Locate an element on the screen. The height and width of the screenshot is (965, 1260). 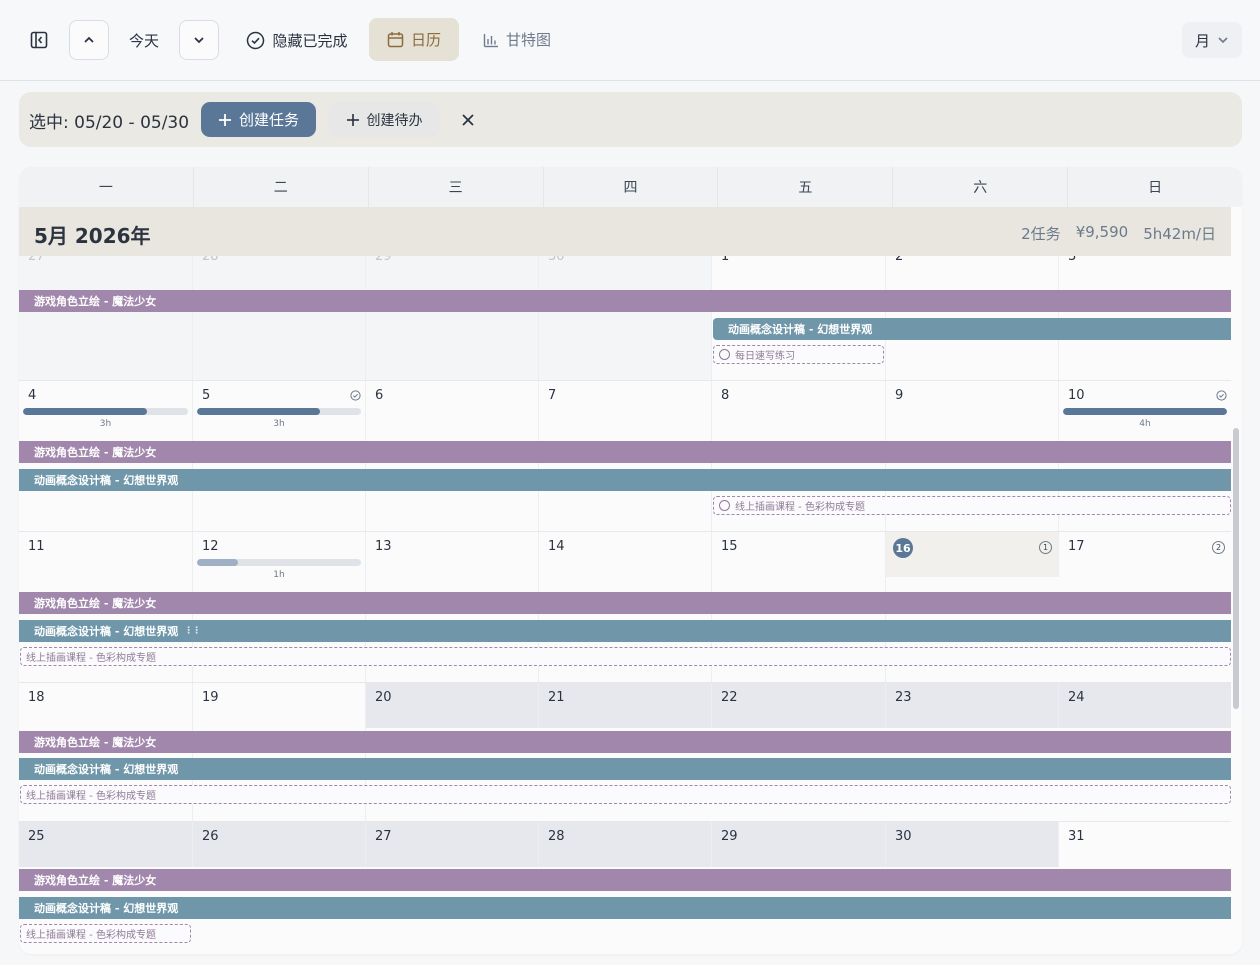
day-number: 18 is located at coordinates (36, 697).